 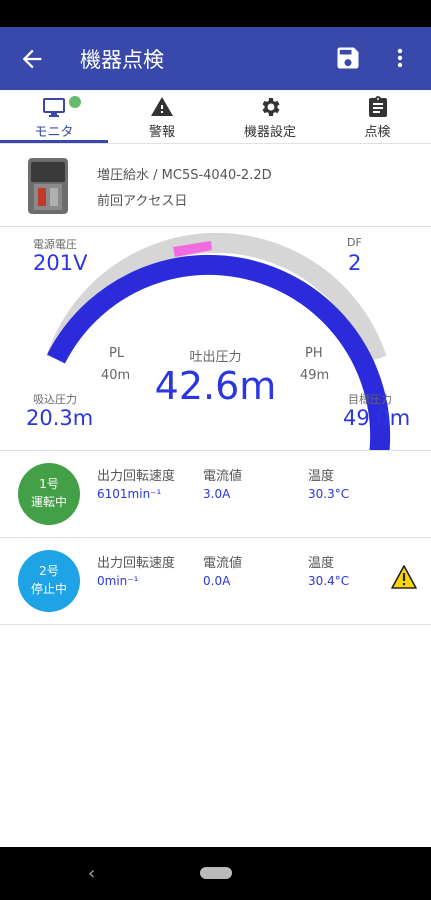 I want to click on tab-alarm: 警報, so click(x=162, y=116).